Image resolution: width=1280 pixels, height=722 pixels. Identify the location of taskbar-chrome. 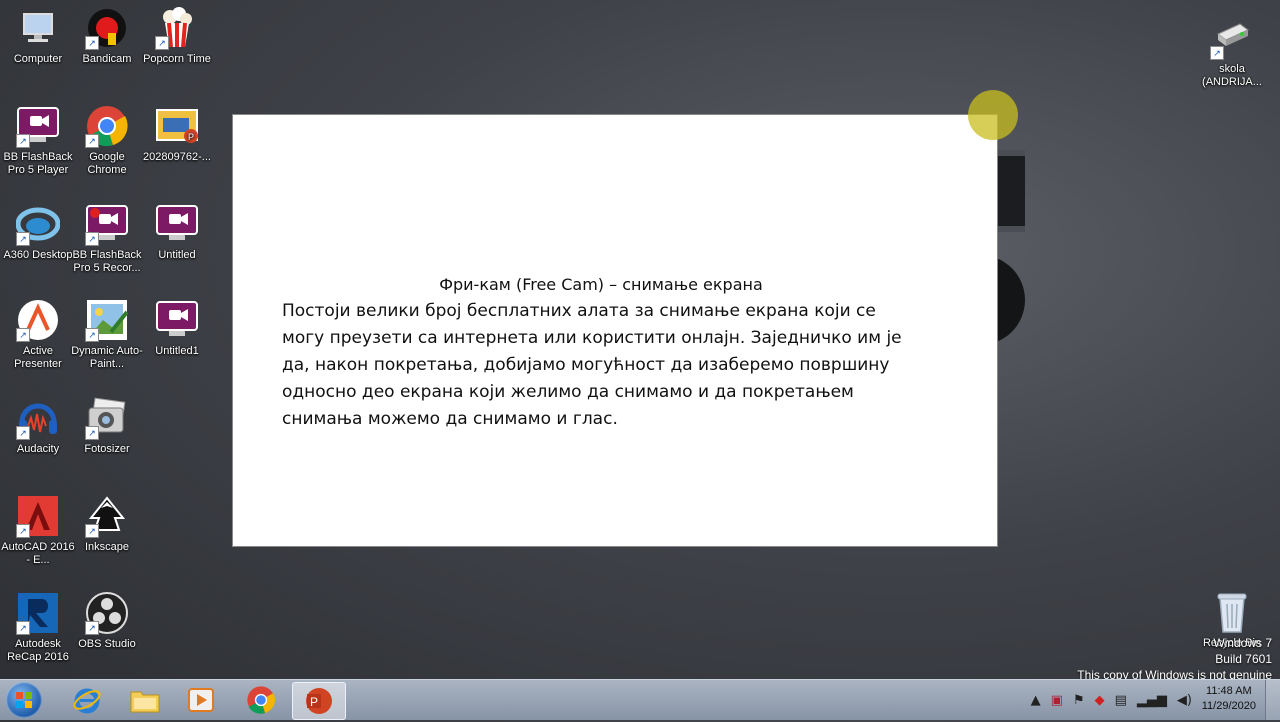
(261, 700).